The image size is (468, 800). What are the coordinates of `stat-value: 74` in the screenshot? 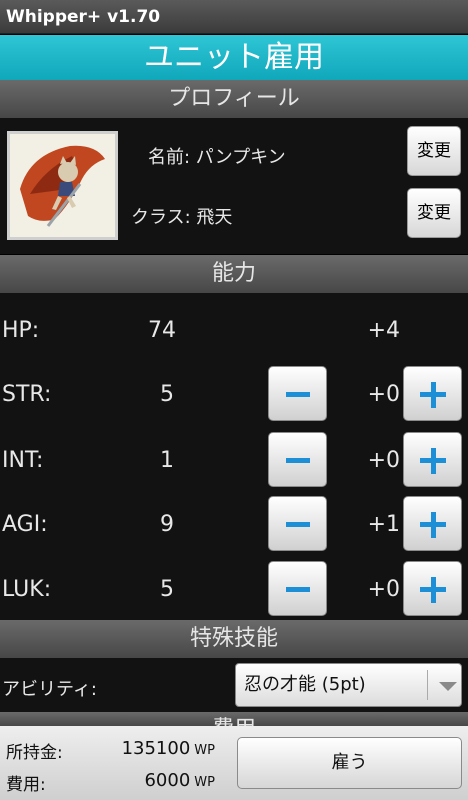 It's located at (162, 330).